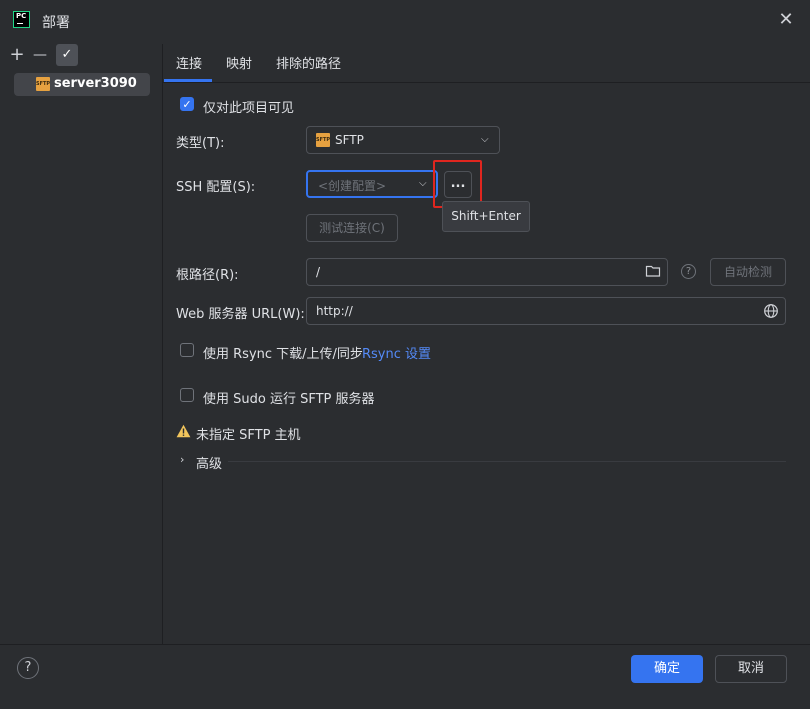  What do you see at coordinates (352, 228) in the screenshot?
I see `test-connection-button: 测试连接(C)` at bounding box center [352, 228].